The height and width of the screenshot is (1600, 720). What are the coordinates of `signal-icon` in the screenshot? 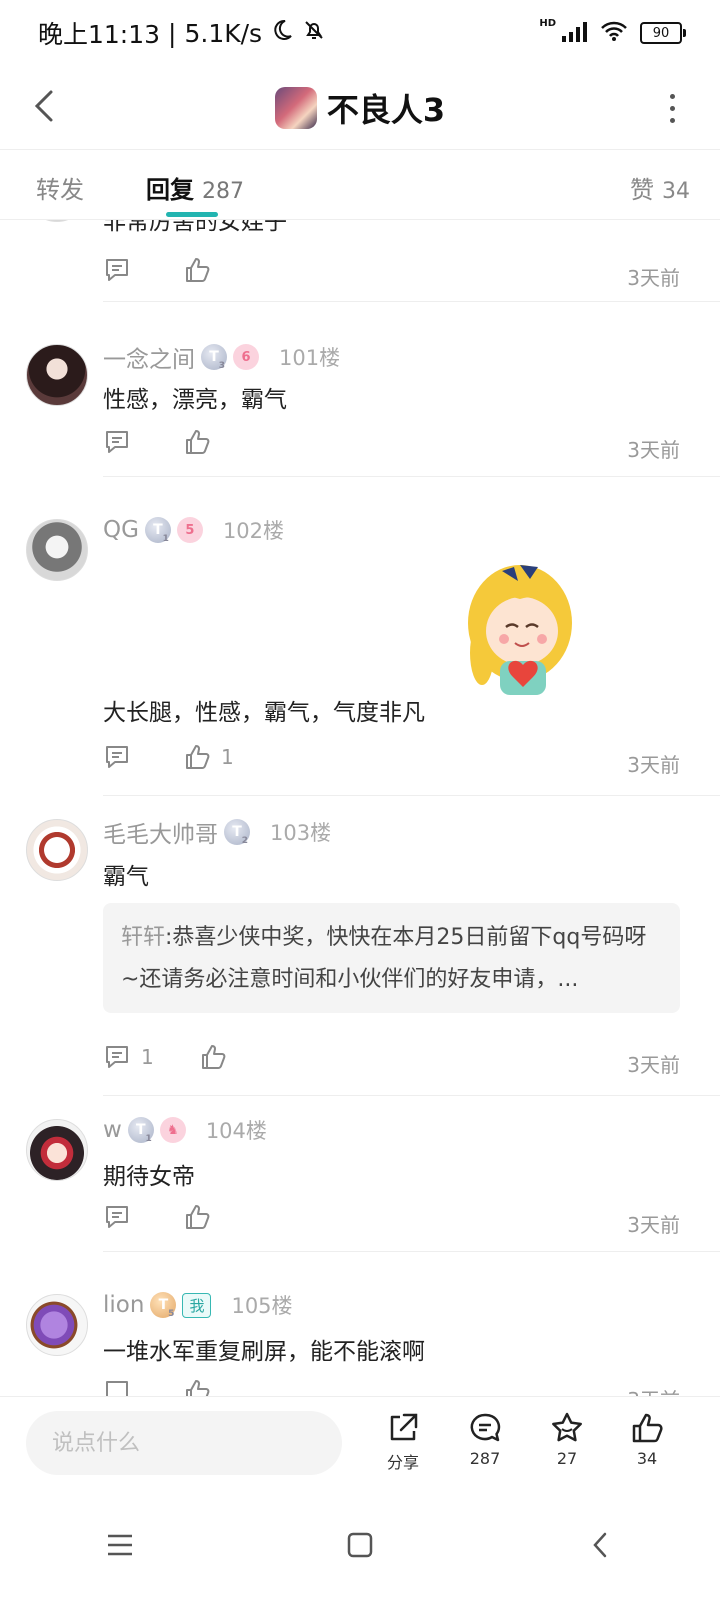 It's located at (575, 33).